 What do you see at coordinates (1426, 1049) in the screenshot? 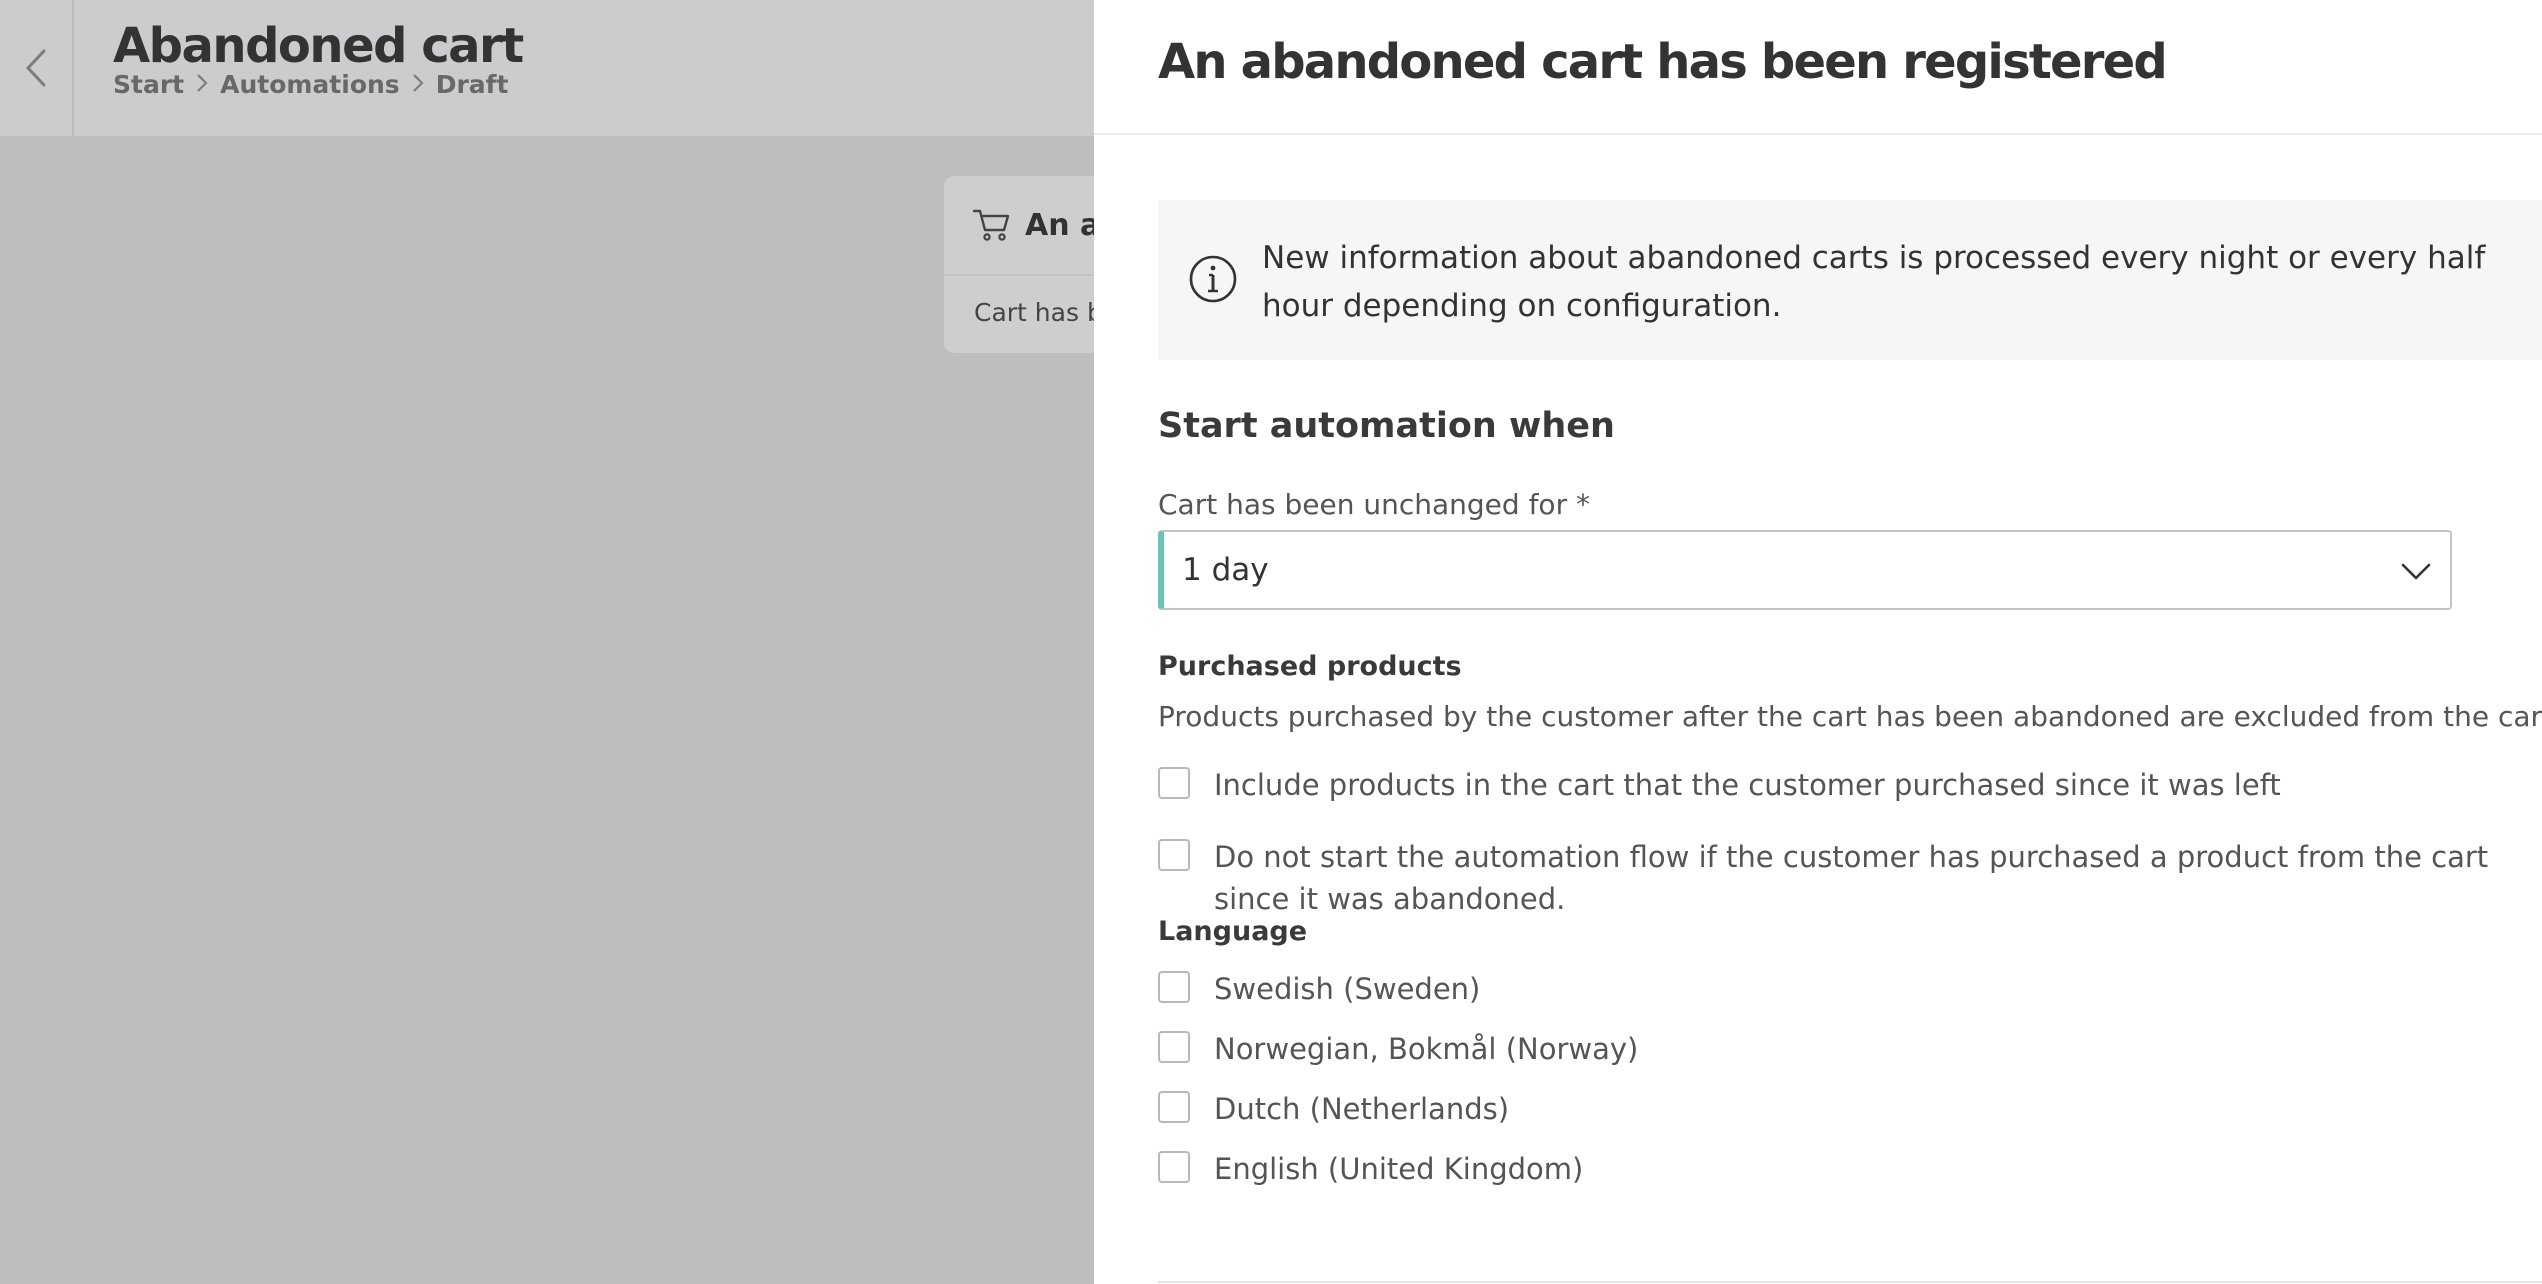
I see `language-label-norwegian: Norwegian, Bokmål (Norway)` at bounding box center [1426, 1049].